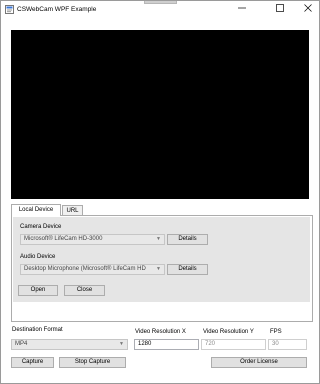 The image size is (320, 384). I want to click on minimize-icon, so click(242, 8).